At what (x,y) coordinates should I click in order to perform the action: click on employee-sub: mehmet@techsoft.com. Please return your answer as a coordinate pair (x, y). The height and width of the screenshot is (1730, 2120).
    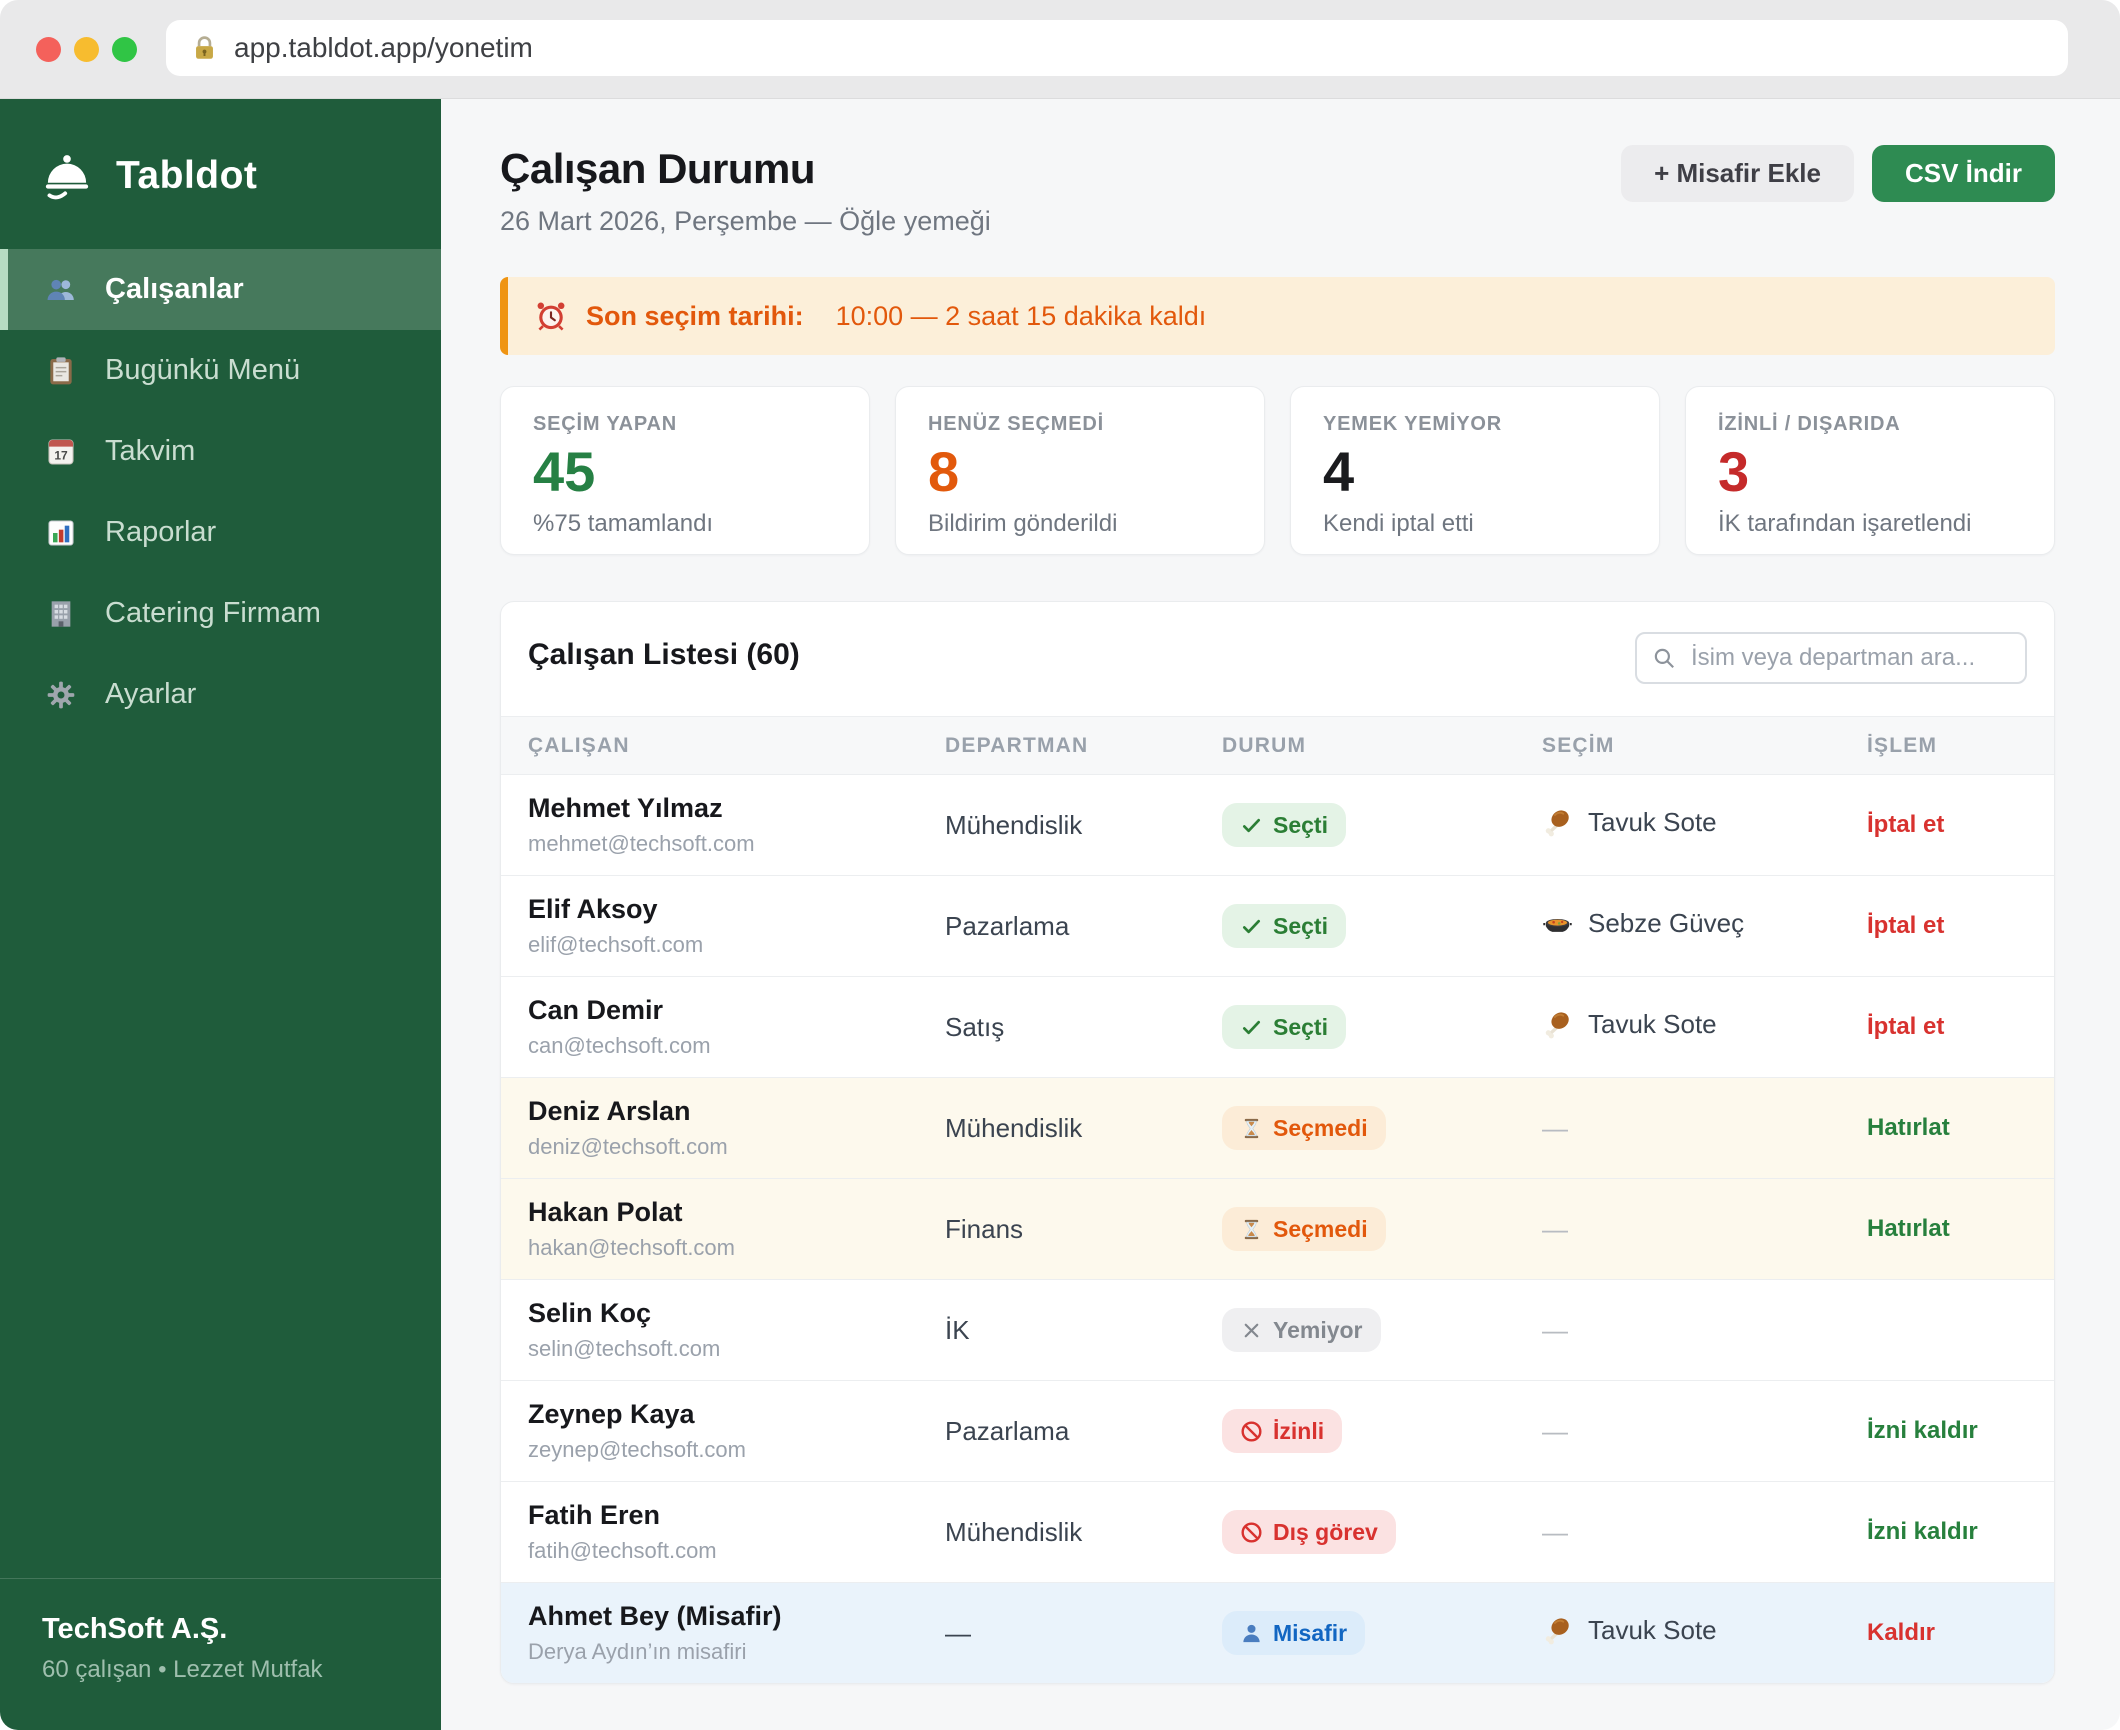
    Looking at the image, I should click on (641, 843).